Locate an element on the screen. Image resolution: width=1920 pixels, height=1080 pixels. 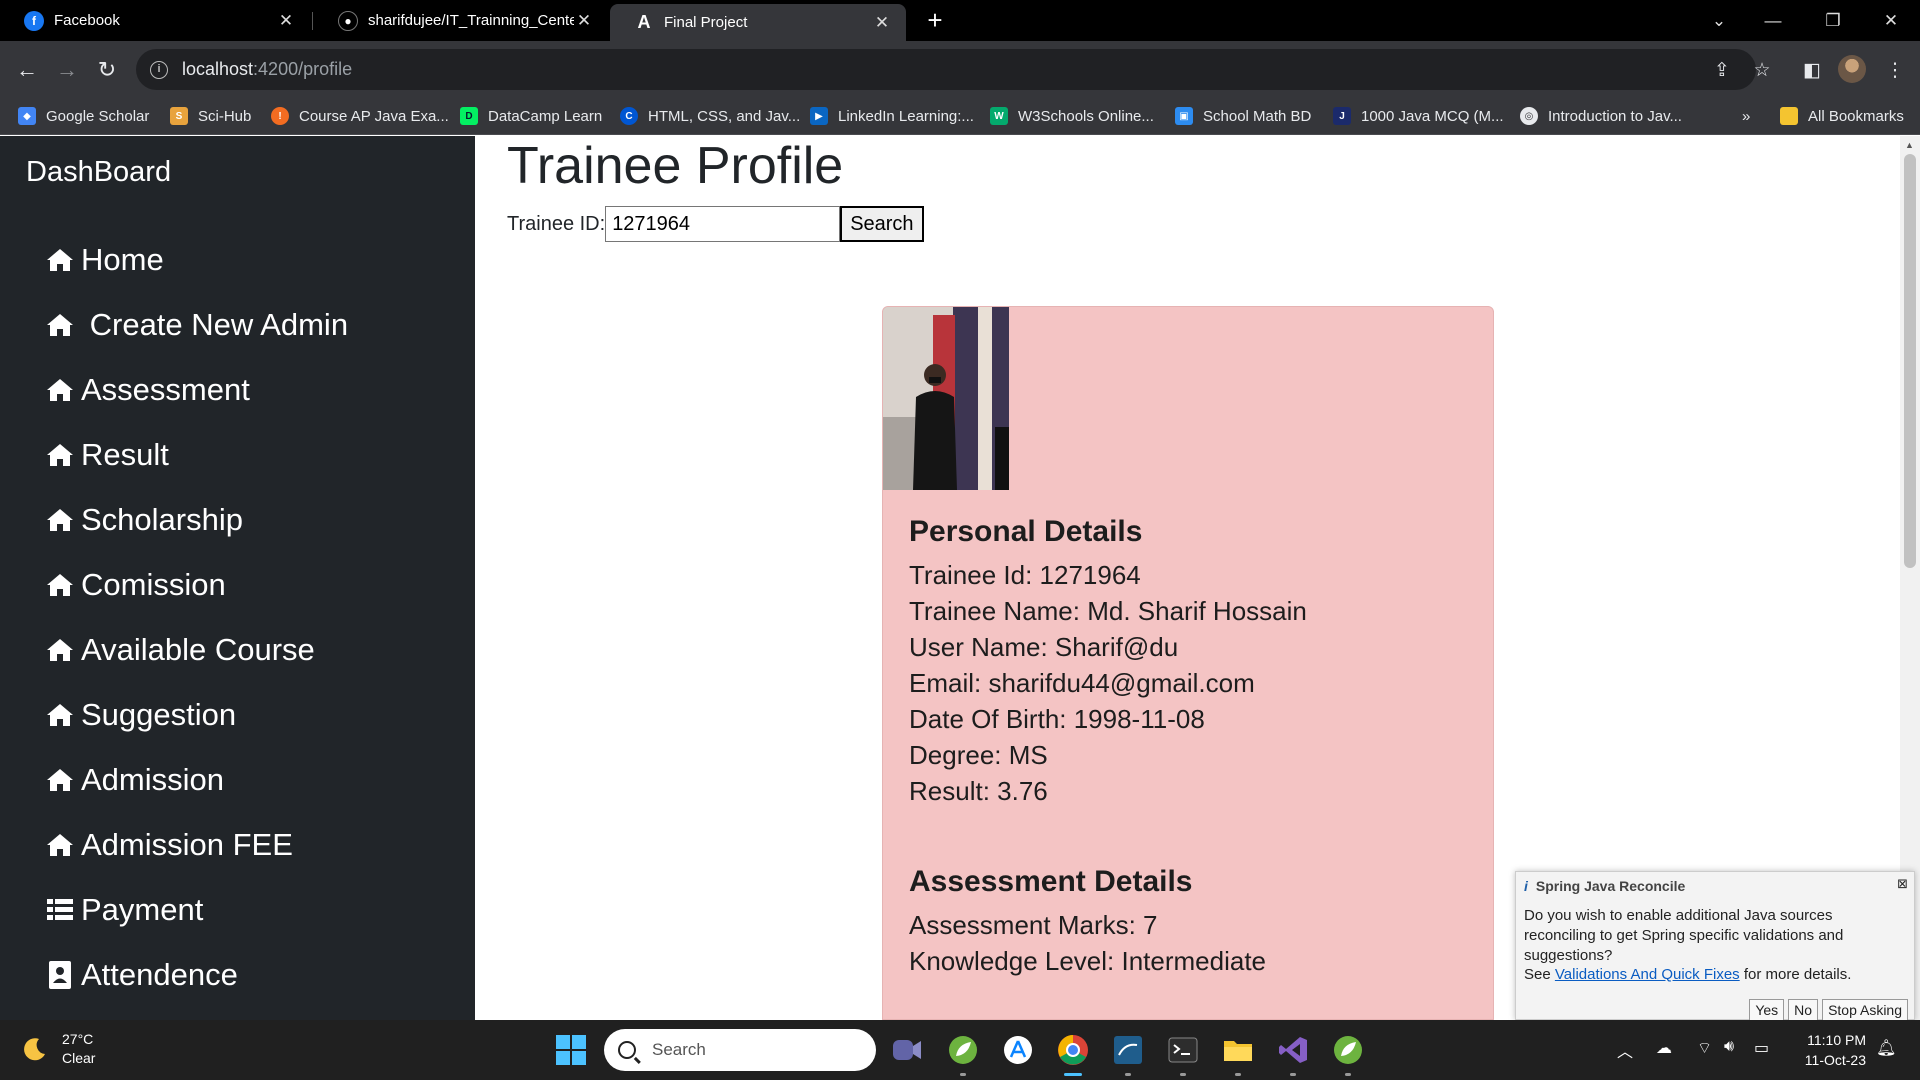
notification-header: i Spring Java Reconcile is located at coordinates (1604, 886).